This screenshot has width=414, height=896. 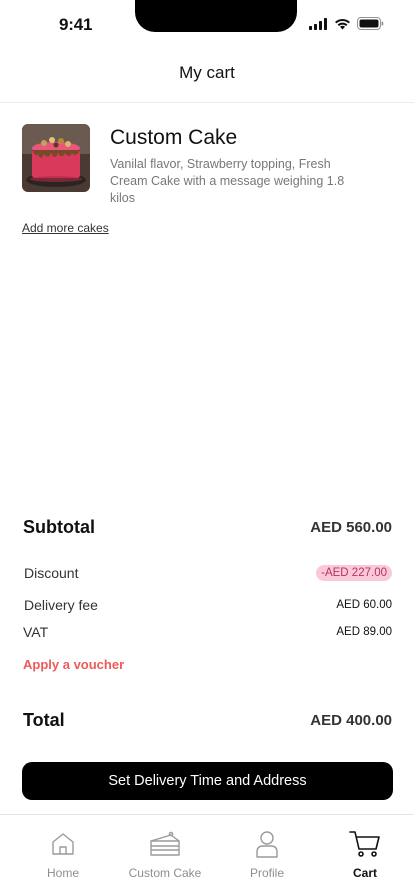 I want to click on tab-cart: Cart, so click(x=365, y=855).